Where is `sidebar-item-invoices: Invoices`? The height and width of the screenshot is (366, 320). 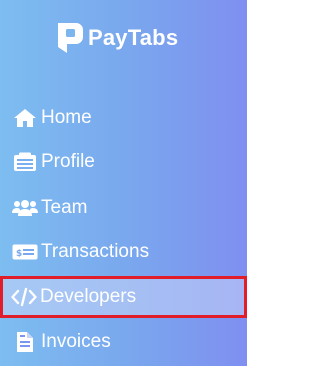 sidebar-item-invoices: Invoices is located at coordinates (123, 342).